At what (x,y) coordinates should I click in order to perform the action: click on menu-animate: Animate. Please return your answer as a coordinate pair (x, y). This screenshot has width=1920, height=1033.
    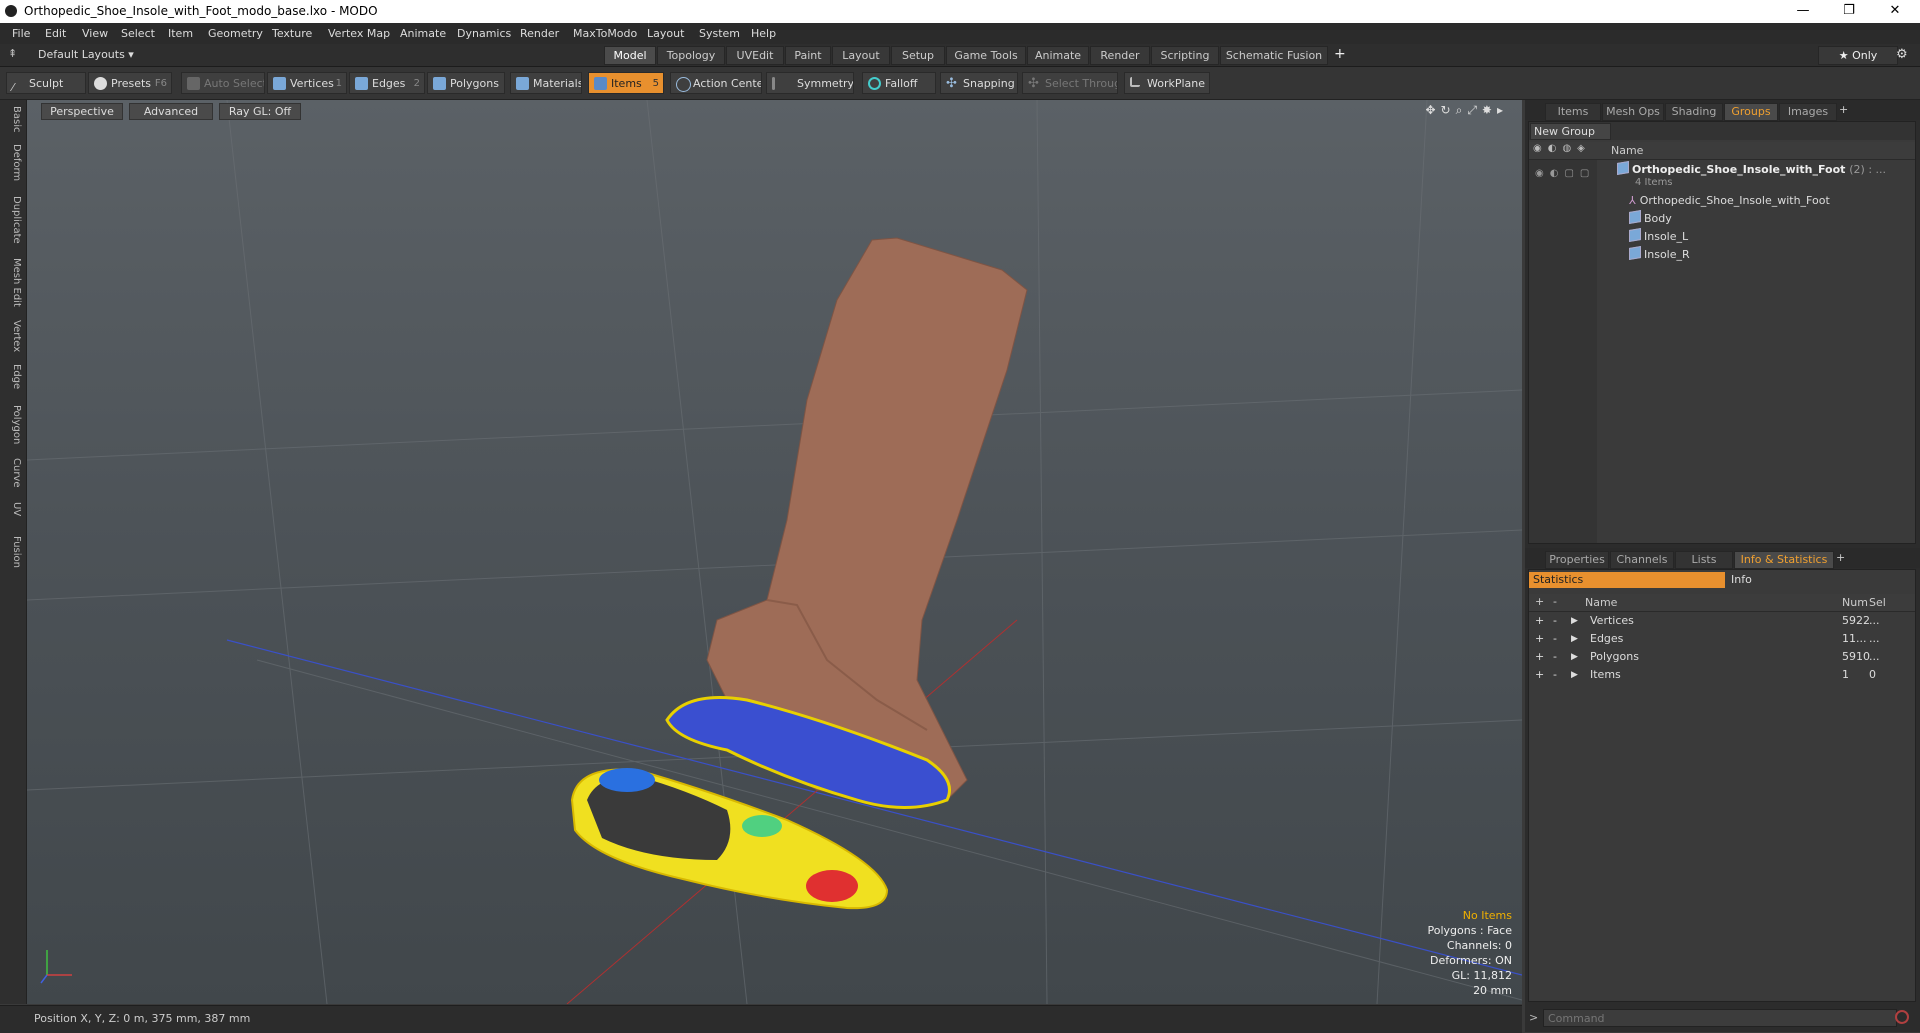
    Looking at the image, I should click on (423, 33).